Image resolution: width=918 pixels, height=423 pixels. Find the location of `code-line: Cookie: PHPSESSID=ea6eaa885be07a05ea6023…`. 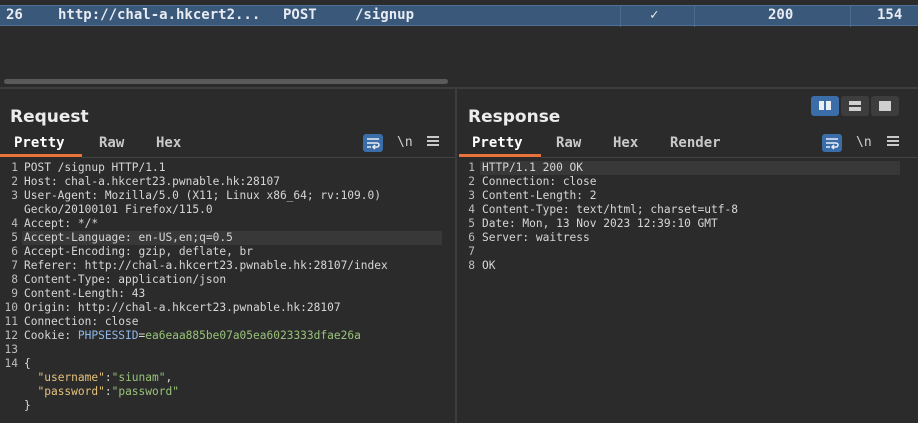

code-line: Cookie: PHPSESSID=ea6eaa885be07a05ea6023… is located at coordinates (192, 336).